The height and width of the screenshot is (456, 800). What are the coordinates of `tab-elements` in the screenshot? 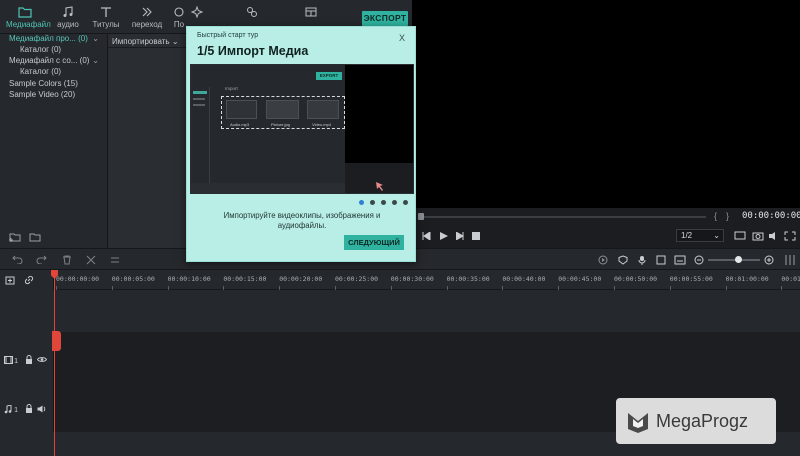 It's located at (252, 13).